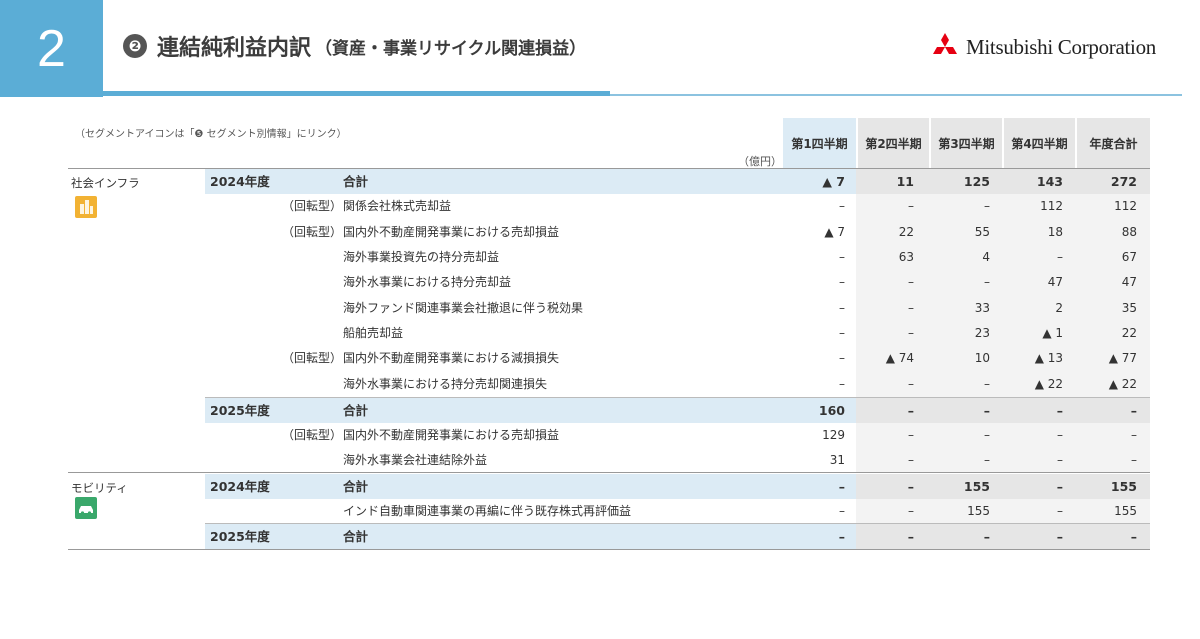  What do you see at coordinates (760, 161) in the screenshot?
I see `unit-label: （億円）` at bounding box center [760, 161].